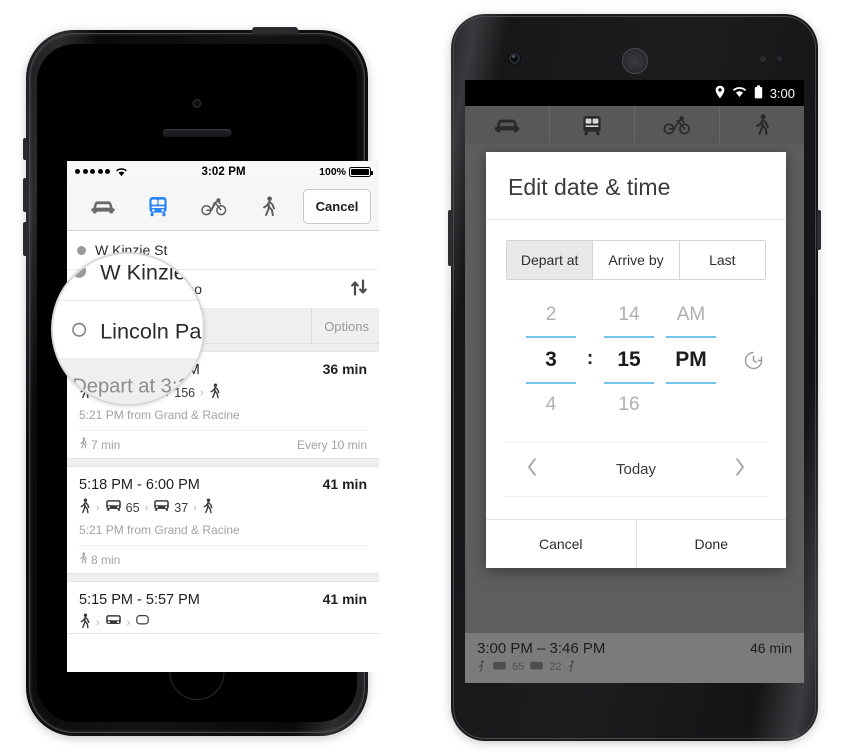 The image size is (844, 755). What do you see at coordinates (142, 623) in the screenshot?
I see `train-icon` at bounding box center [142, 623].